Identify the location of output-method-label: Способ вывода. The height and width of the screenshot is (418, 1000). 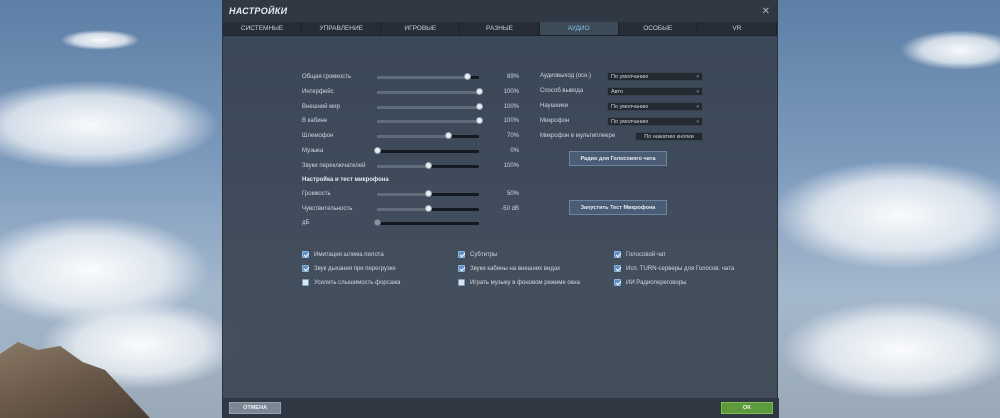
(562, 91).